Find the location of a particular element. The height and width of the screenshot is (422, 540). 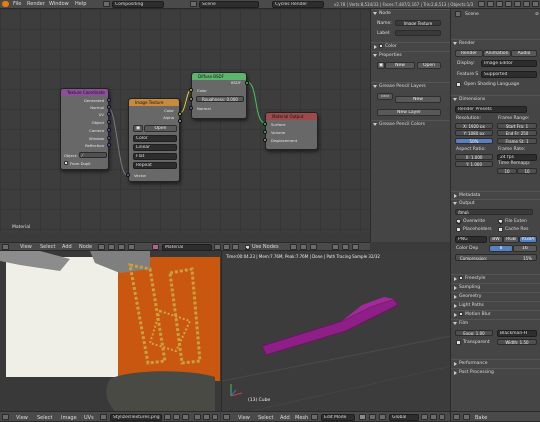

compression-slider: Compression: 15% is located at coordinates (496, 257).